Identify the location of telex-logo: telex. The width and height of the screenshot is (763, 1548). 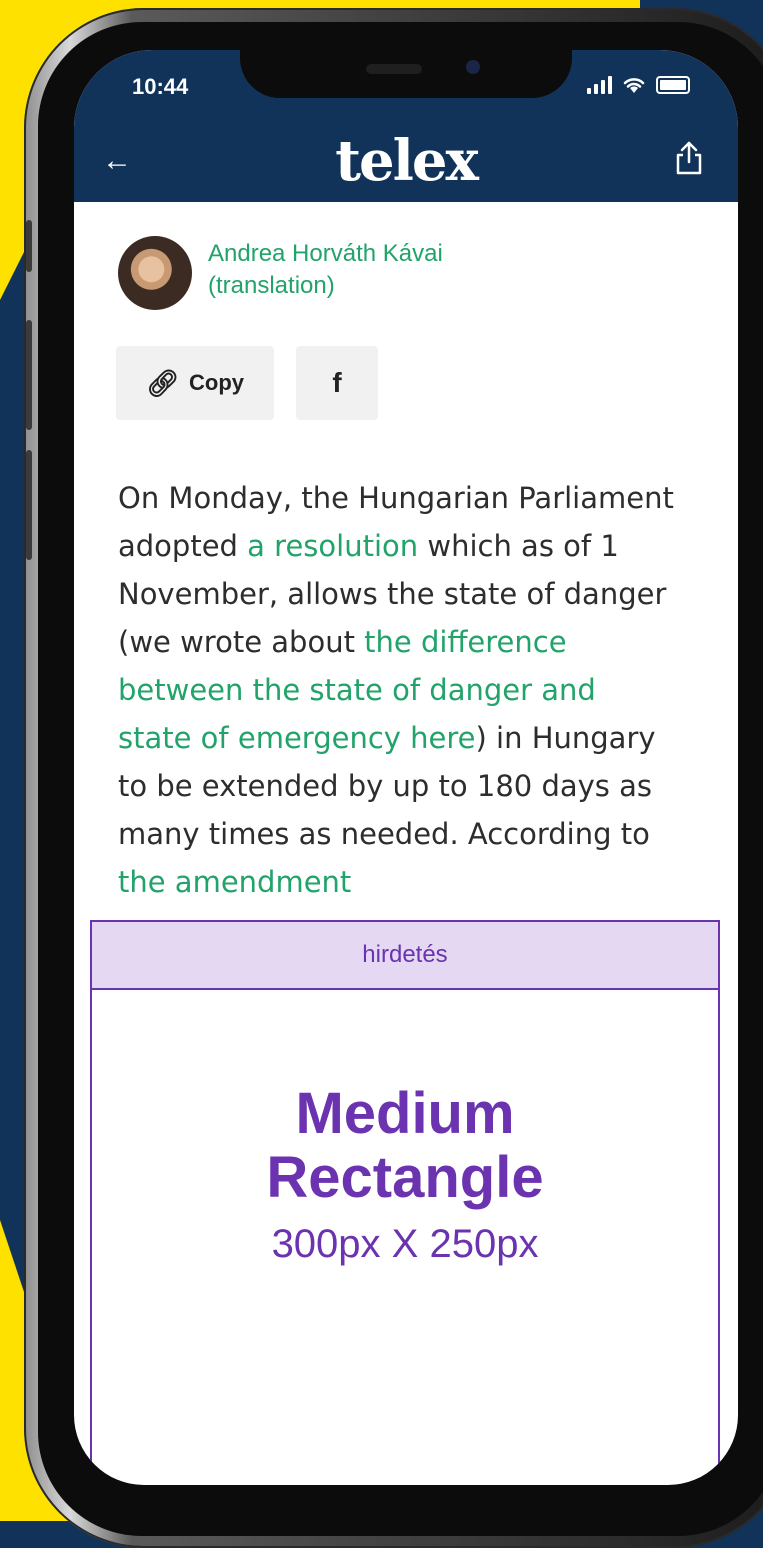
(406, 161).